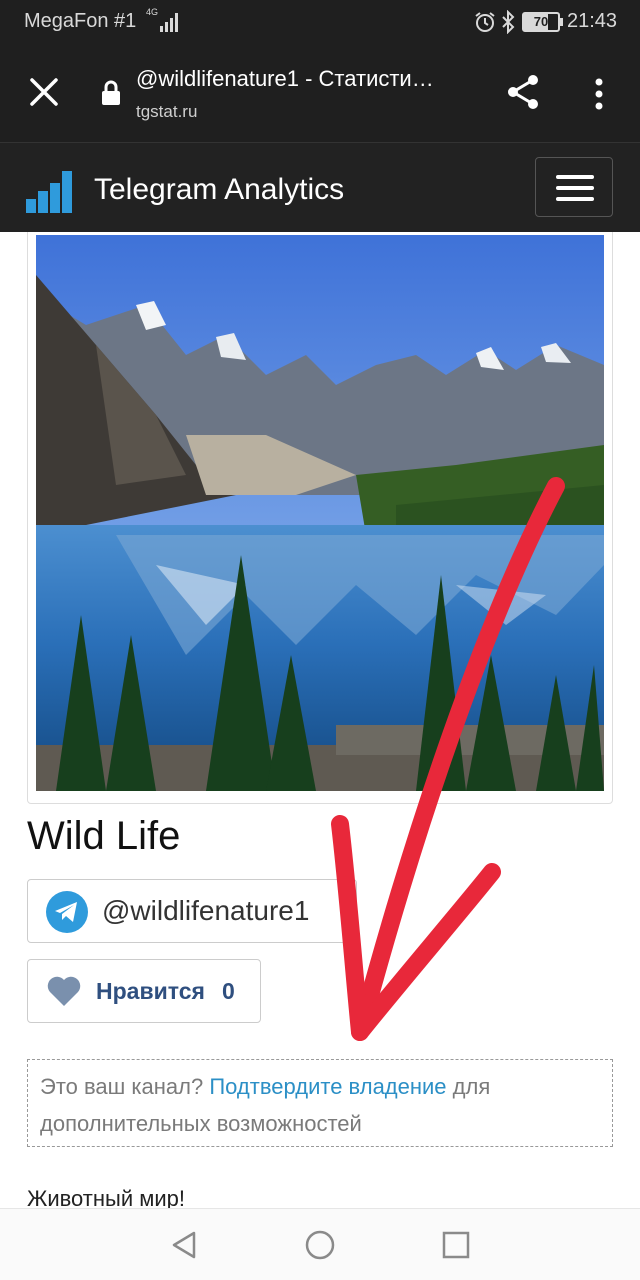 This screenshot has height=1280, width=640. I want to click on channel-handle-link: @wildlifenature1, so click(192, 911).